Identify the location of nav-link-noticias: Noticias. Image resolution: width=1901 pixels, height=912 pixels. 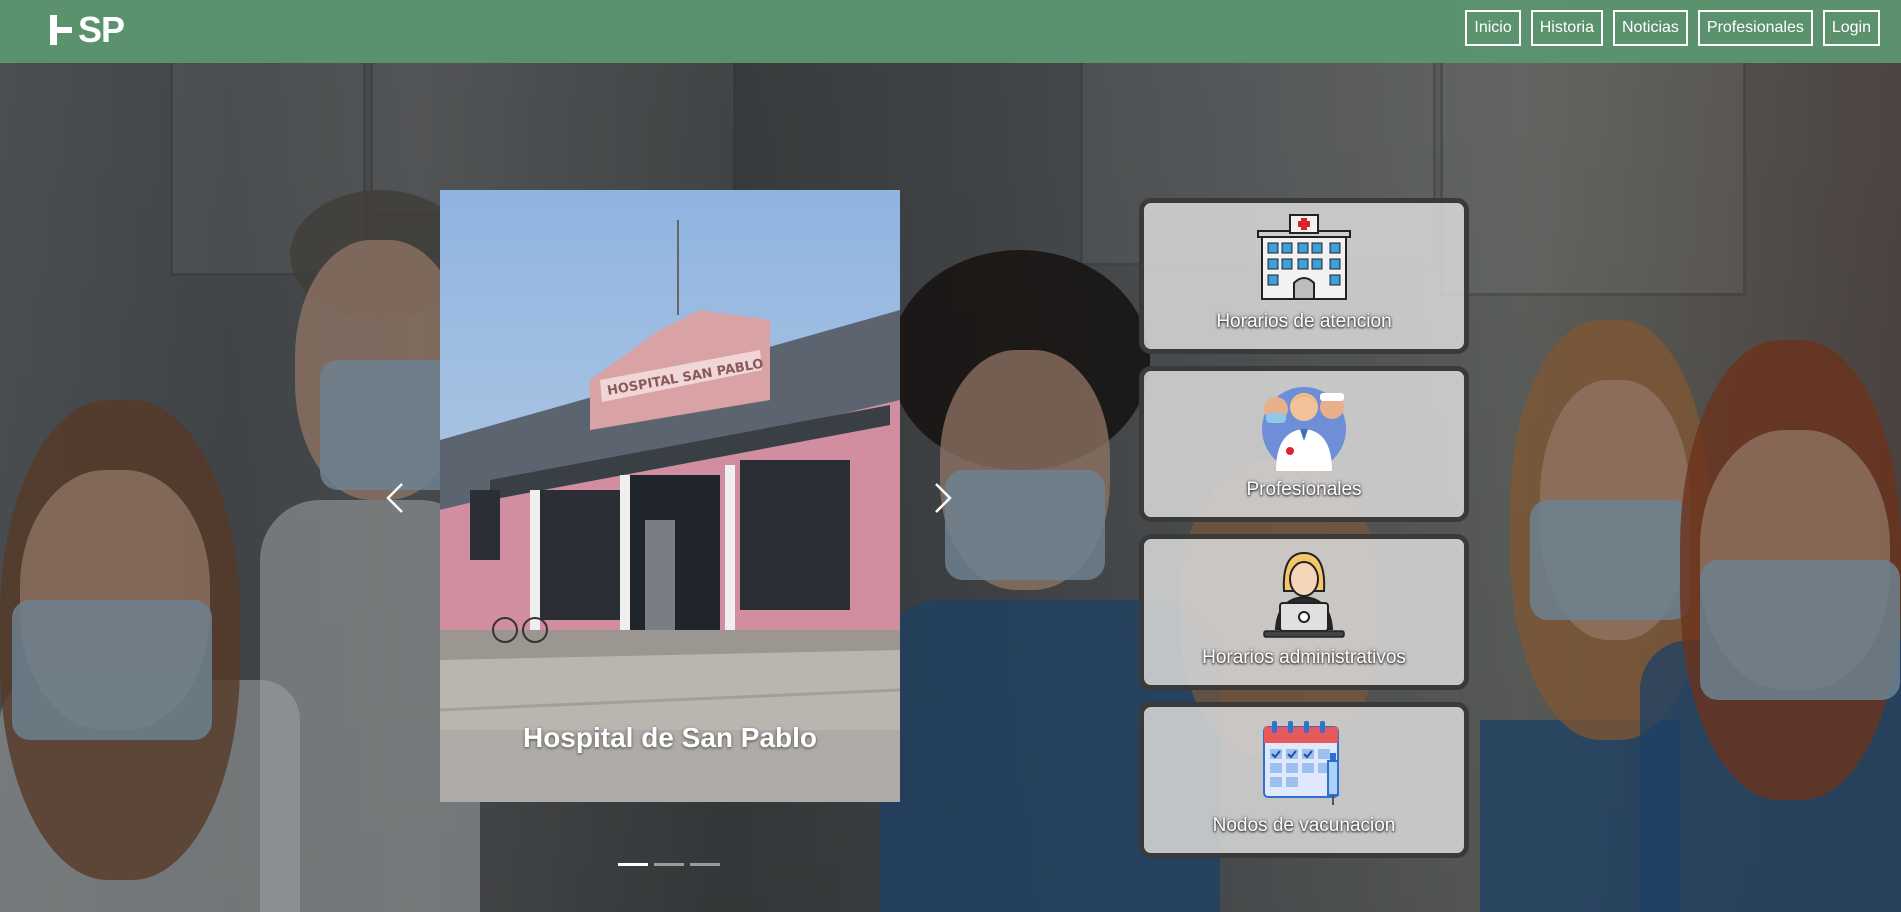
(1650, 28).